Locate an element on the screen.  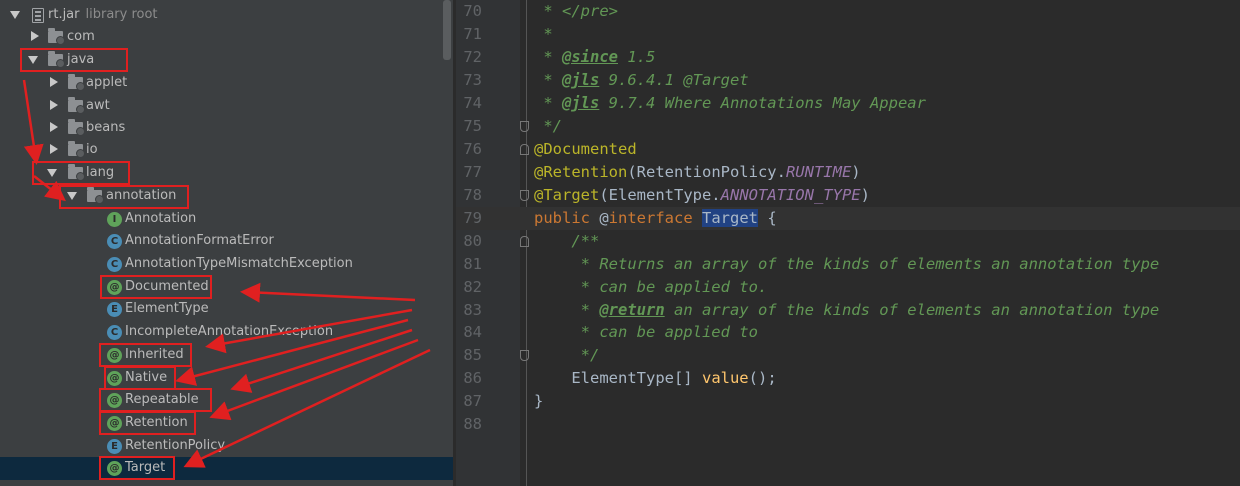
code-text: * can be applied to is located at coordinates (646, 332).